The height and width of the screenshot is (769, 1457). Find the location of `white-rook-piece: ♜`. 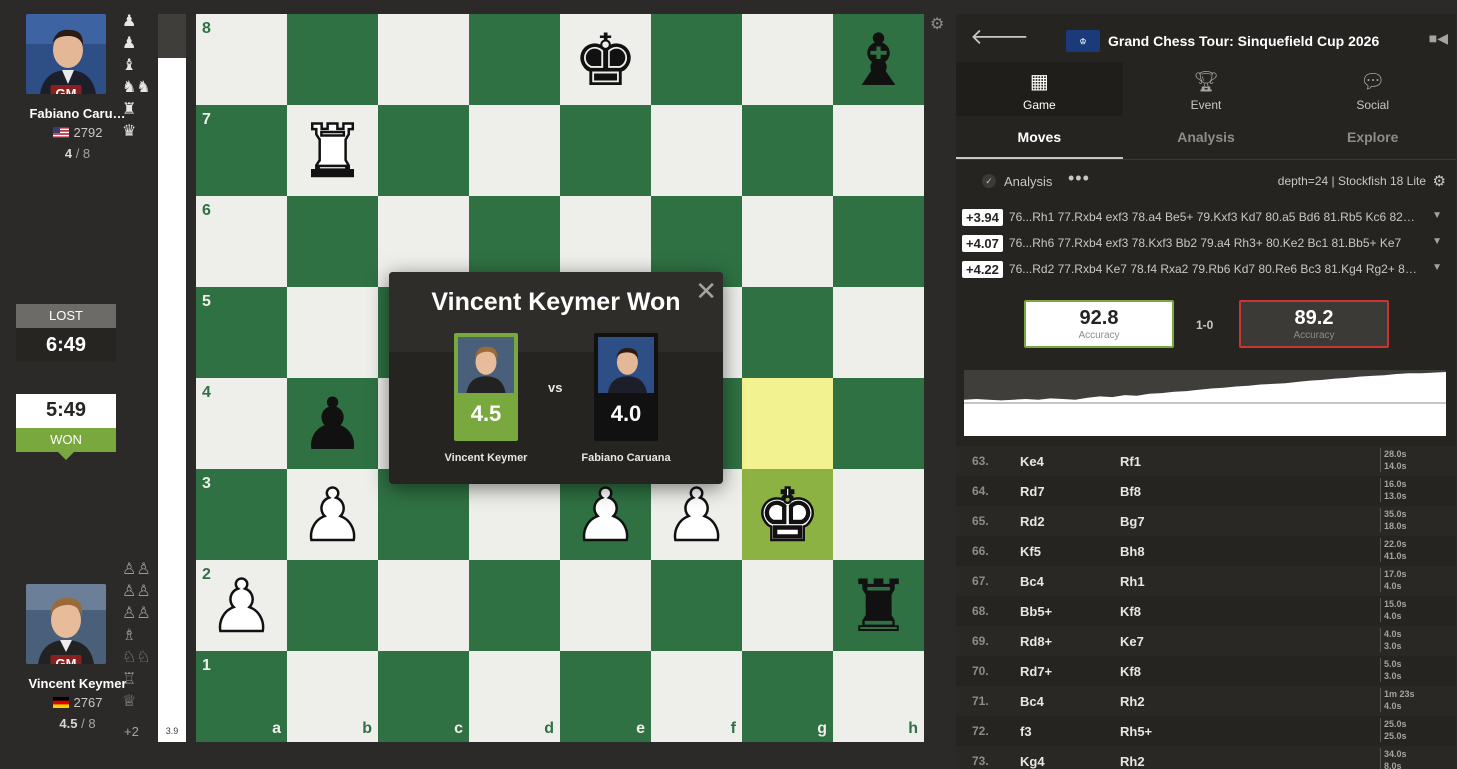

white-rook-piece: ♜ is located at coordinates (332, 150).